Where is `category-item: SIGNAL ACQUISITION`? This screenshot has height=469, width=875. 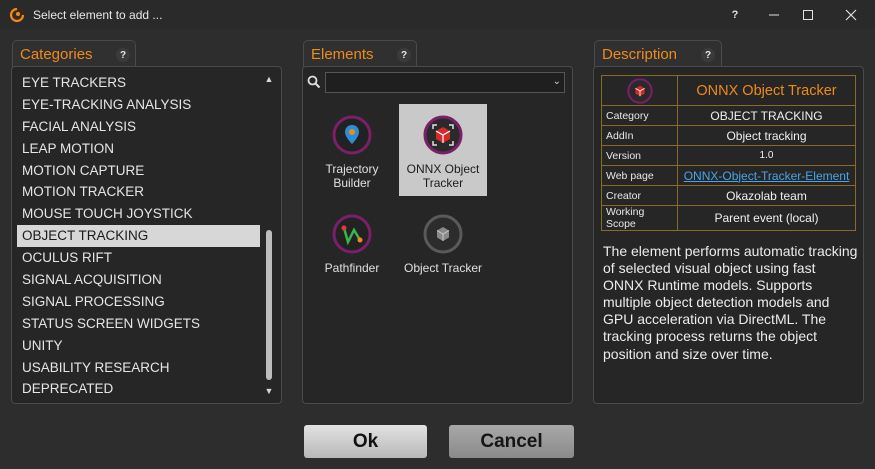 category-item: SIGNAL ACQUISITION is located at coordinates (138, 280).